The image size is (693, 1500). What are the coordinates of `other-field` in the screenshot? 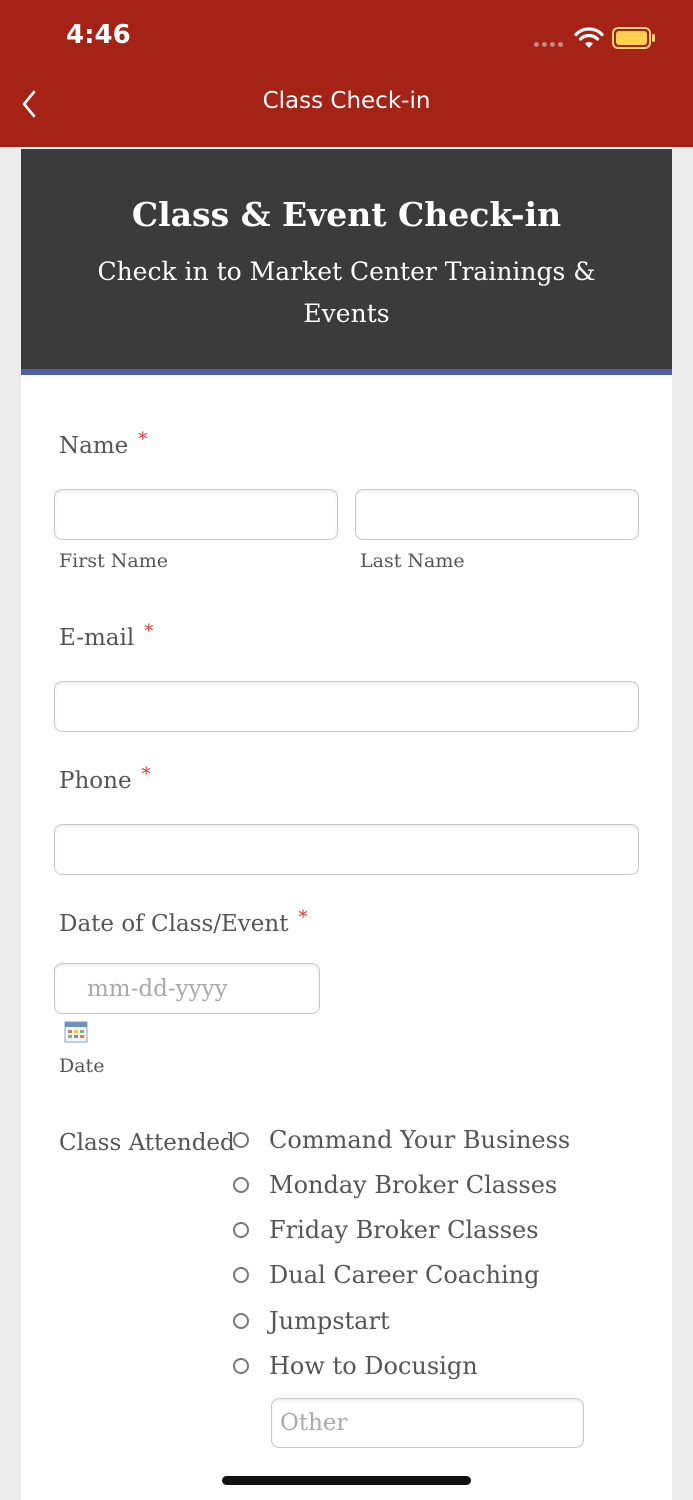 It's located at (427, 1423).